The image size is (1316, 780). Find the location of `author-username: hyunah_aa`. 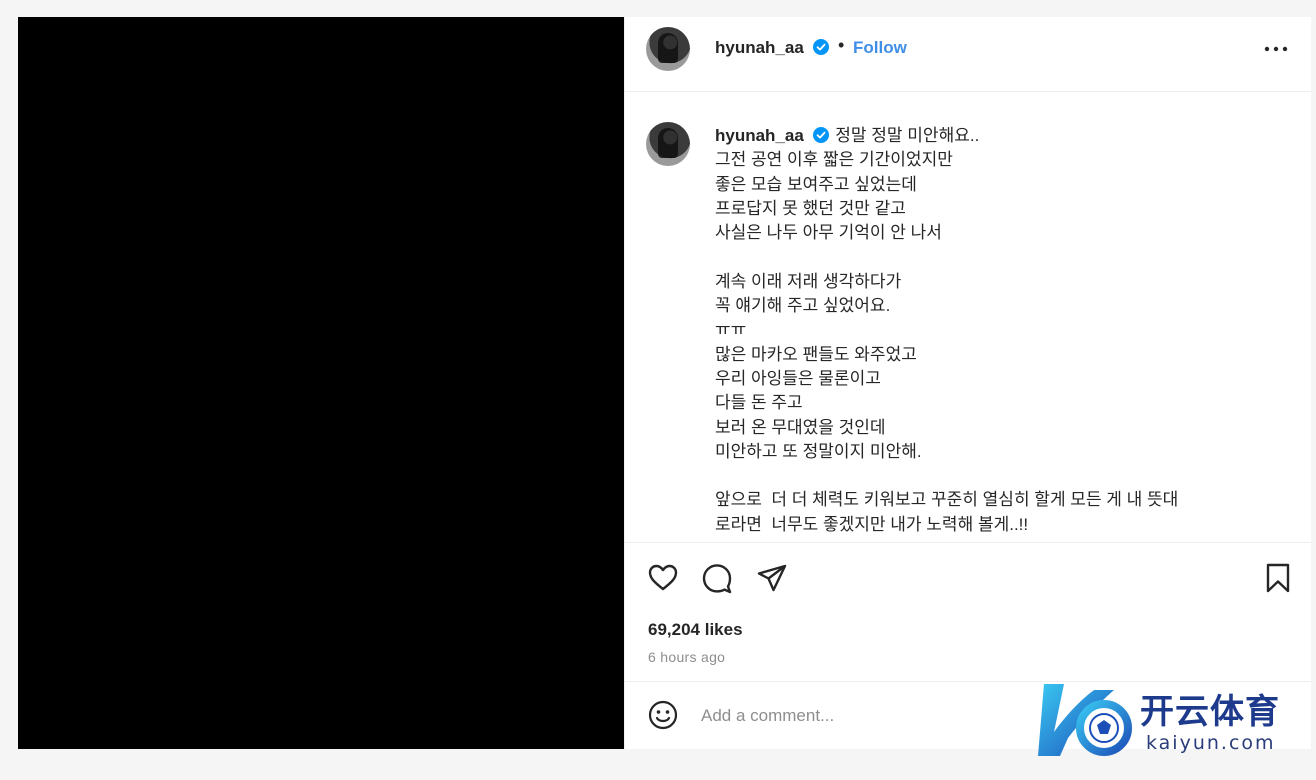

author-username: hyunah_aa is located at coordinates (759, 48).